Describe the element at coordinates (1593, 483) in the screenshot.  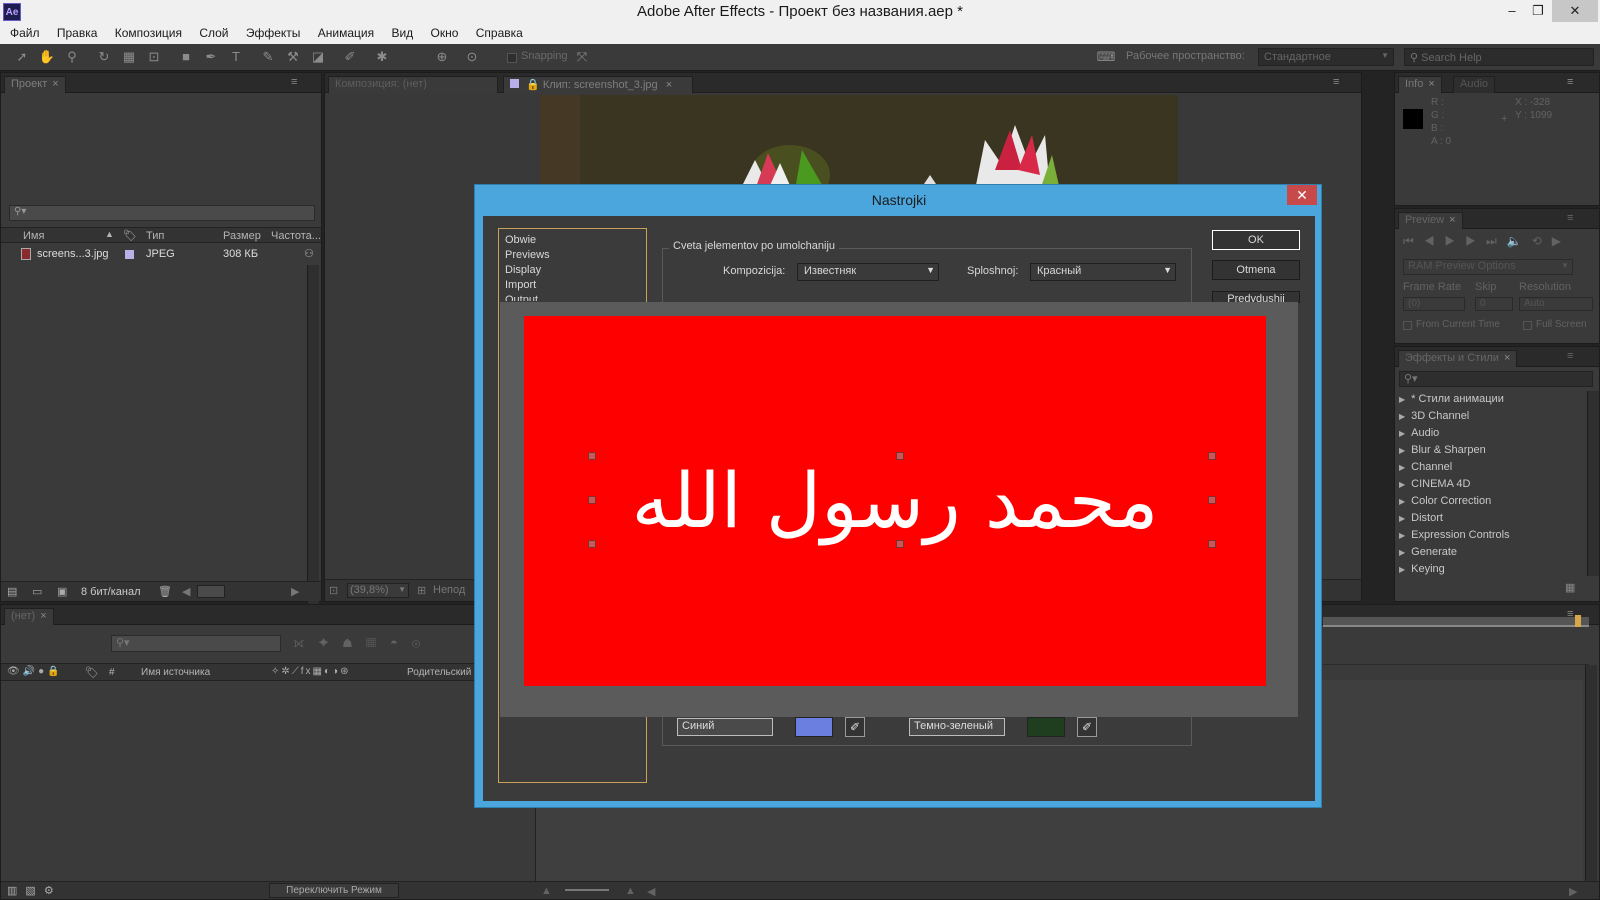
I see `effects-scrollbar` at that location.